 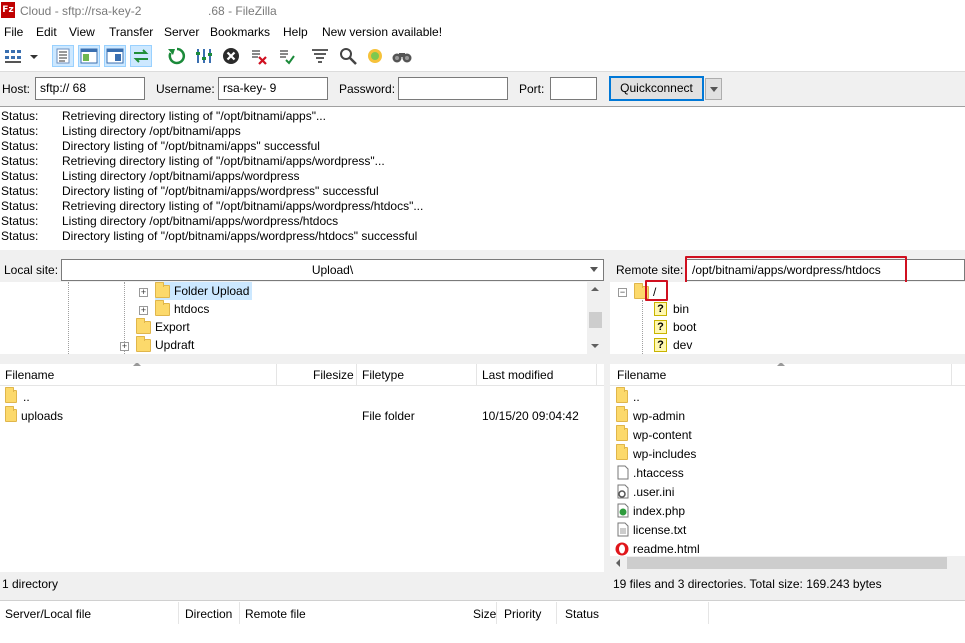 I want to click on scroll-left-icon, so click(x=618, y=563).